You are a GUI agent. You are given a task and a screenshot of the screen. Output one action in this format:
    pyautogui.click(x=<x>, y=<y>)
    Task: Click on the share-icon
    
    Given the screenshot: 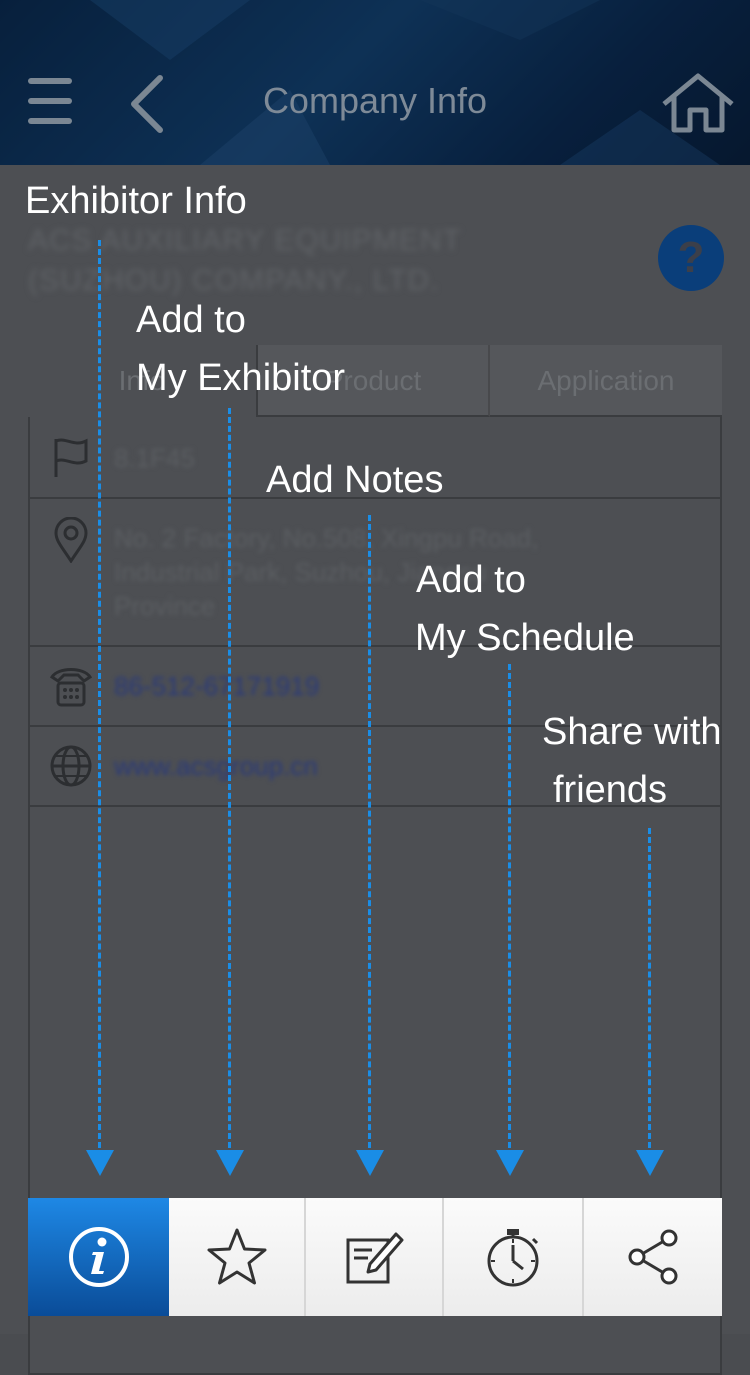 What is the action you would take?
    pyautogui.click(x=653, y=1257)
    